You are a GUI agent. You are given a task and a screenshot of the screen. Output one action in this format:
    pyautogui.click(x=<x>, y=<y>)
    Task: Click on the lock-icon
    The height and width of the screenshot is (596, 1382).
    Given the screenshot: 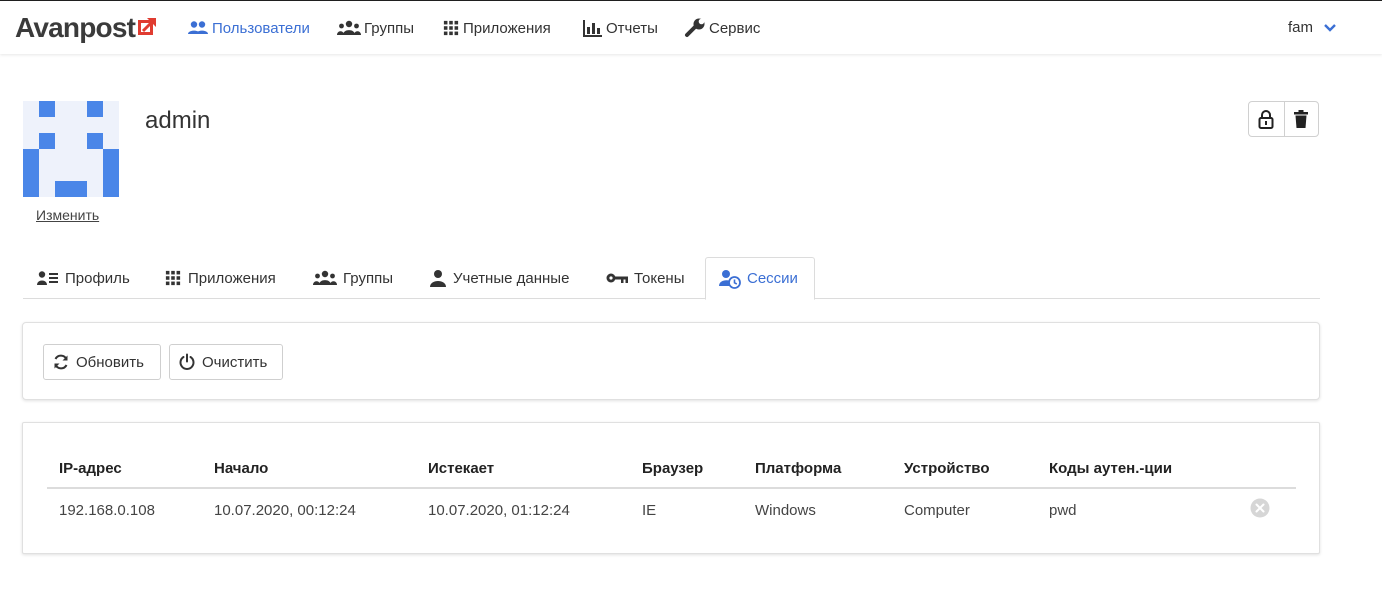 What is the action you would take?
    pyautogui.click(x=1266, y=119)
    